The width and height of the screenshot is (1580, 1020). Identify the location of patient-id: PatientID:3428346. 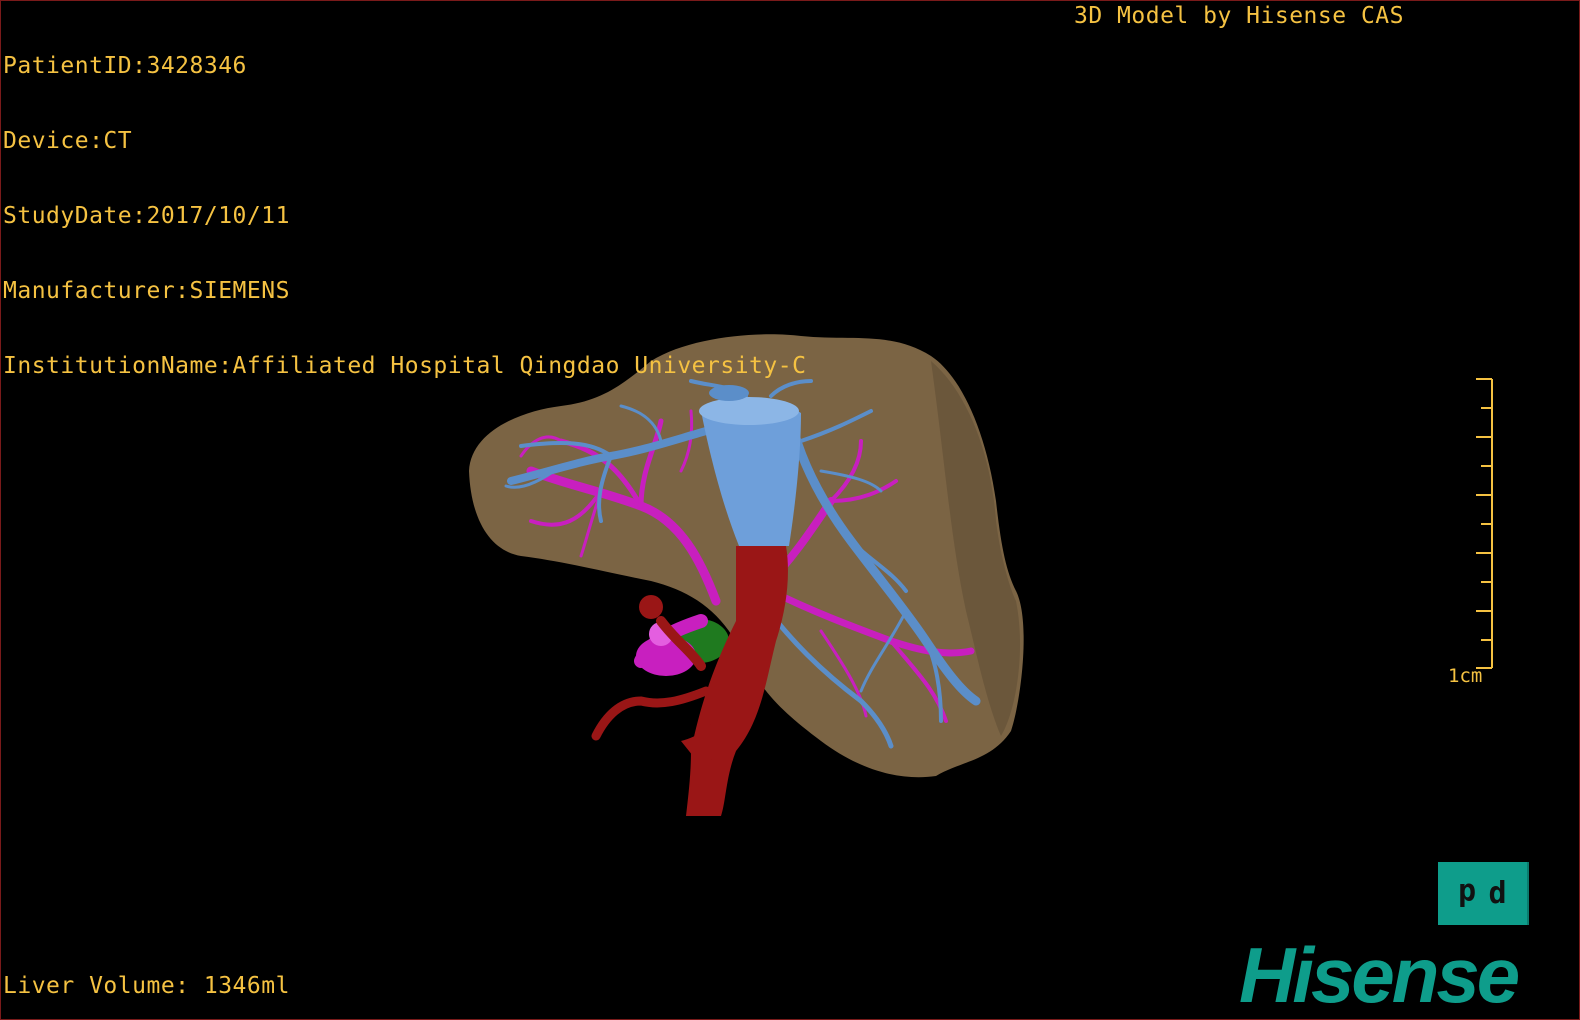
(125, 66).